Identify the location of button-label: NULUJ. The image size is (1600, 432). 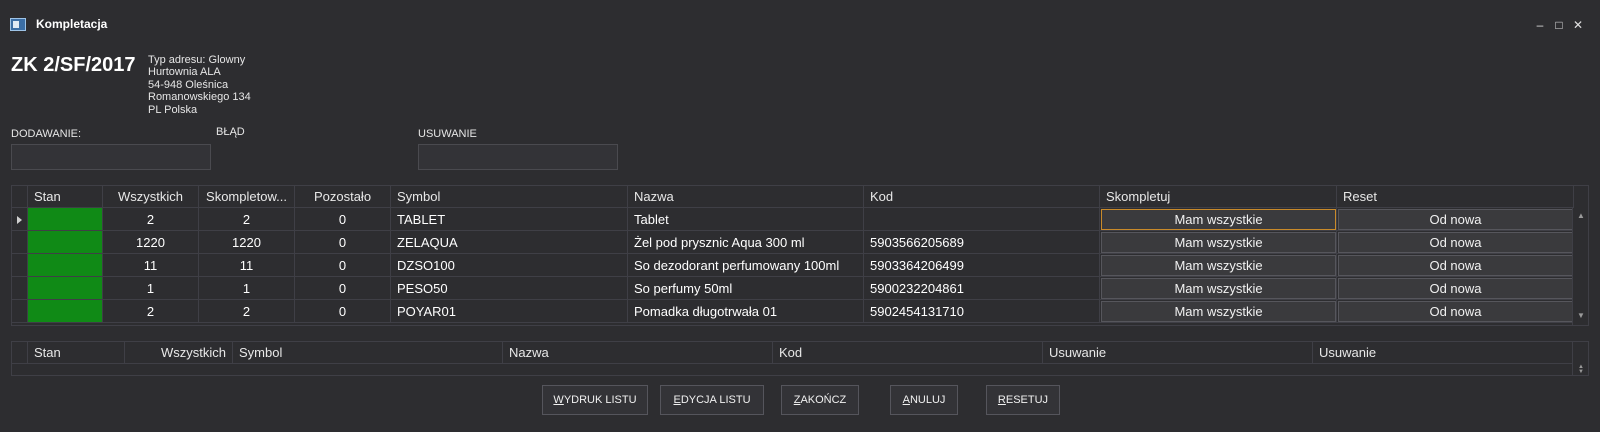
(927, 400).